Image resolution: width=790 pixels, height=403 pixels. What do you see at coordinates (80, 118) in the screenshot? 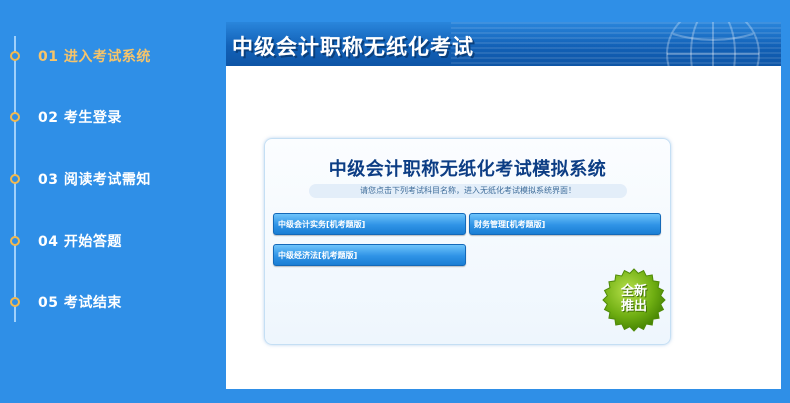
I see `step-label: 02 考生登录` at bounding box center [80, 118].